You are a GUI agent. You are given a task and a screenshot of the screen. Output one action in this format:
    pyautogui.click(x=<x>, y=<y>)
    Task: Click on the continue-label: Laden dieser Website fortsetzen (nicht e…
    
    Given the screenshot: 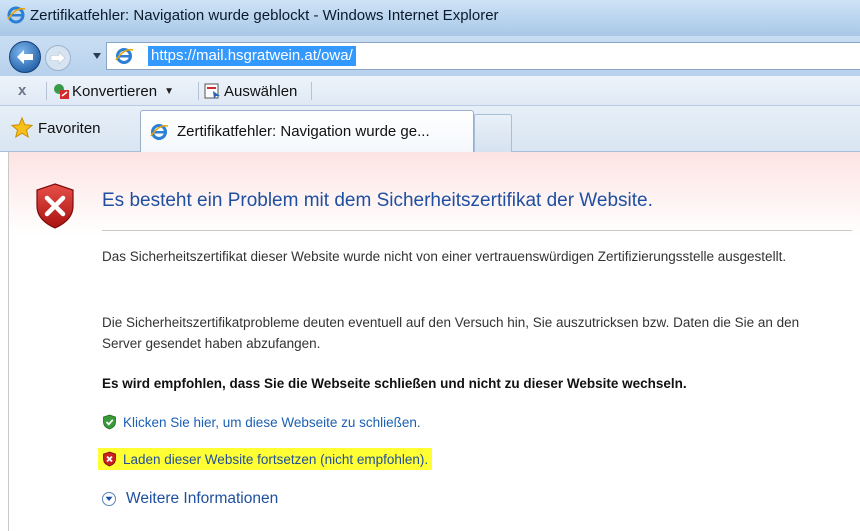 What is the action you would take?
    pyautogui.click(x=276, y=459)
    